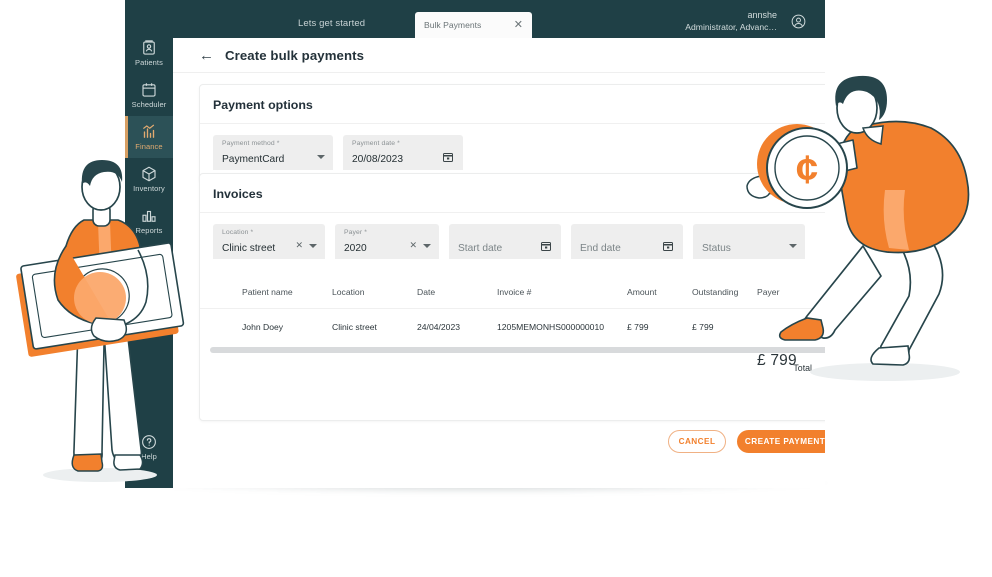  I want to click on action-buttons: CANCEL CREATE PAYMENTS, so click(499, 441).